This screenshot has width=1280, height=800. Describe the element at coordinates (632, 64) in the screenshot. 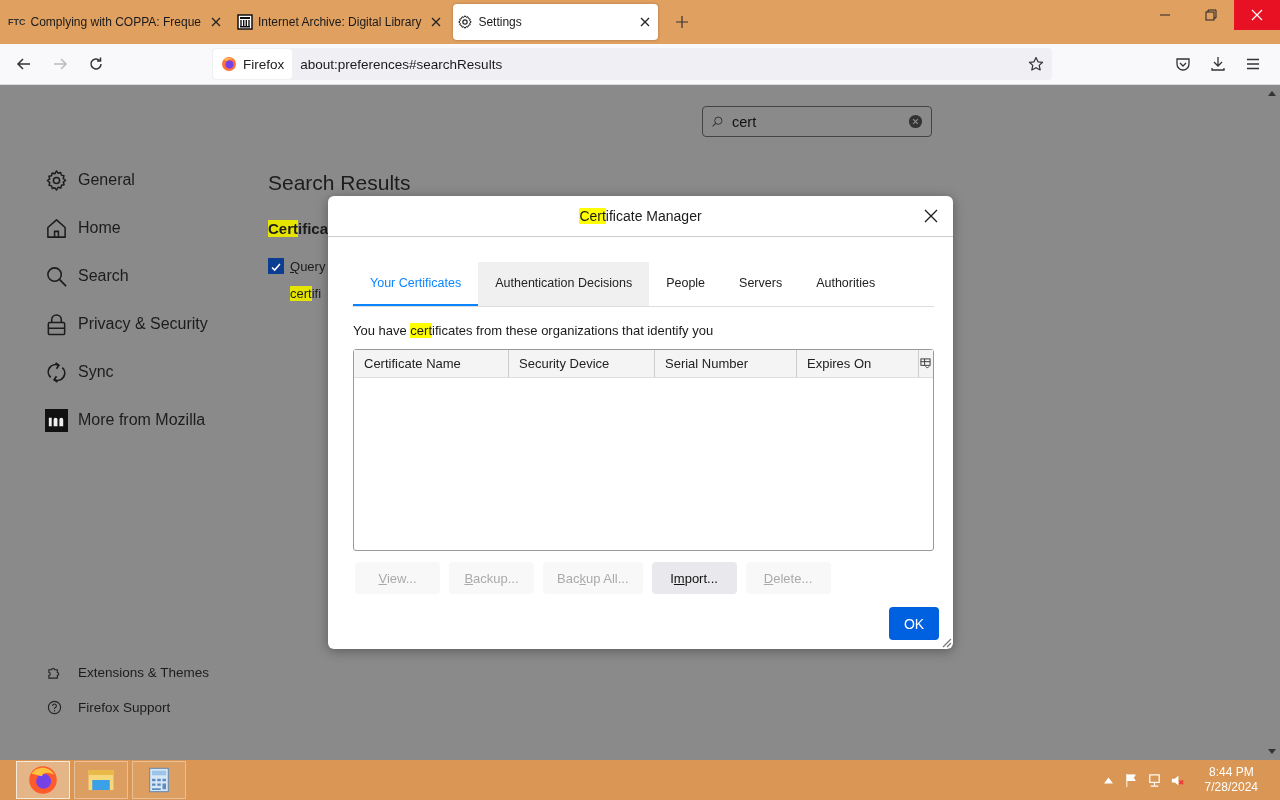

I see `address-bar: Firefox about:preferences#searchResults` at that location.